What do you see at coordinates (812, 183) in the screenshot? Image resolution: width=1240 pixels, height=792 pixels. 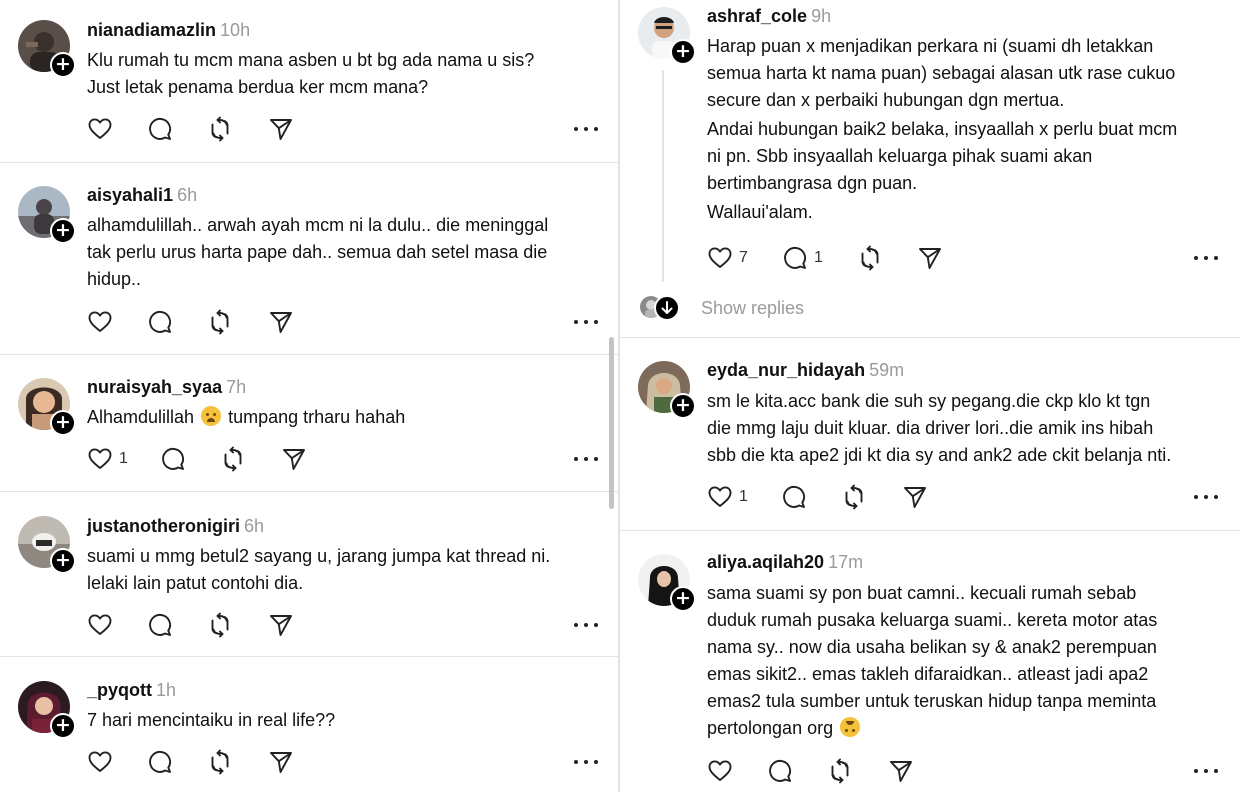 I see `post-text-line: bertimbangrasa dgn puan.` at bounding box center [812, 183].